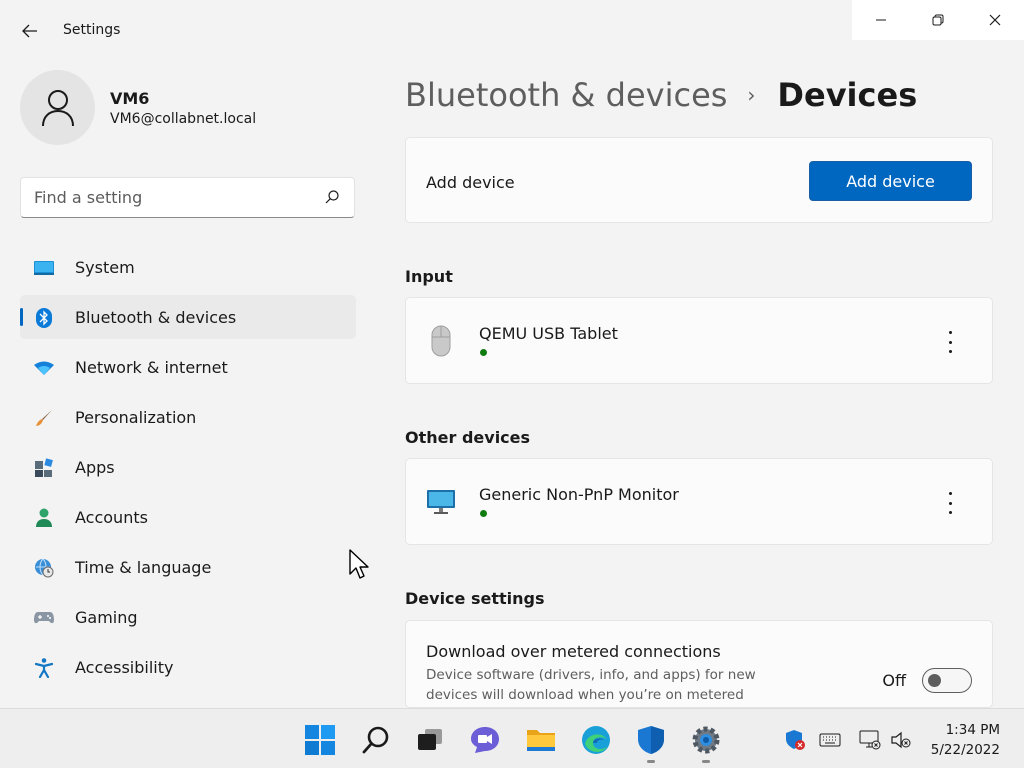 The height and width of the screenshot is (768, 1024). Describe the element at coordinates (890, 181) in the screenshot. I see `add-device-button: Add device` at that location.